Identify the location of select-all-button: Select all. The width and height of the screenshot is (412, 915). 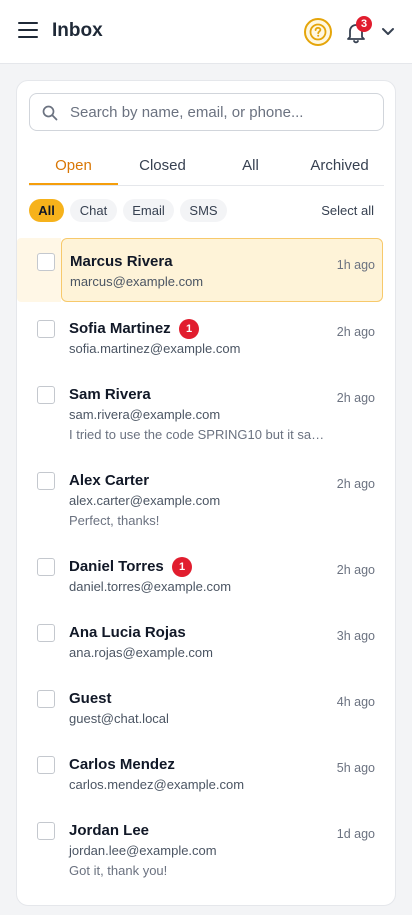
(347, 210).